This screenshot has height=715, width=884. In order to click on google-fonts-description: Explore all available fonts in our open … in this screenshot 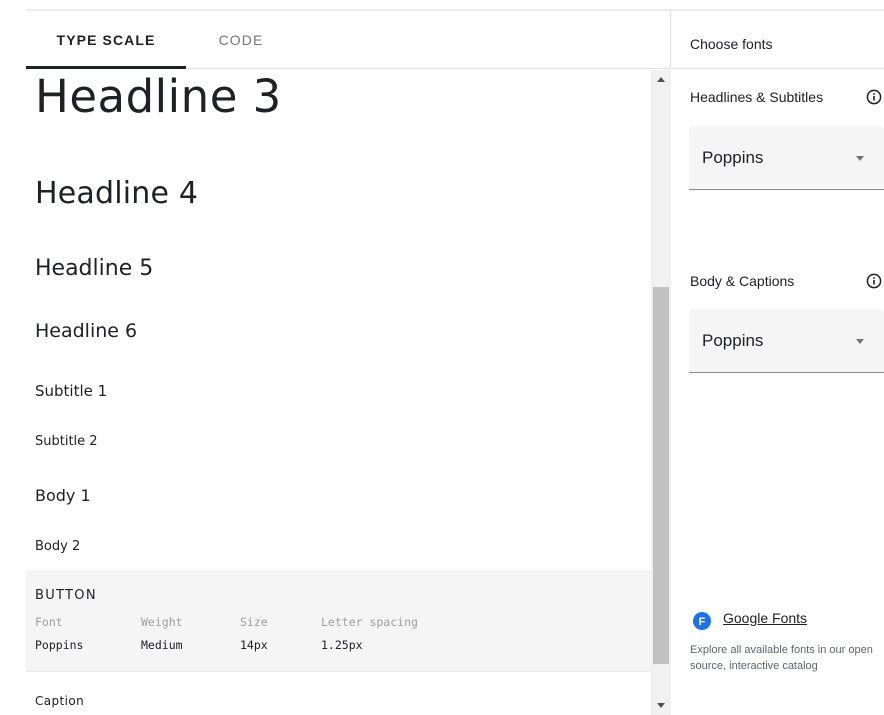, I will do `click(781, 658)`.